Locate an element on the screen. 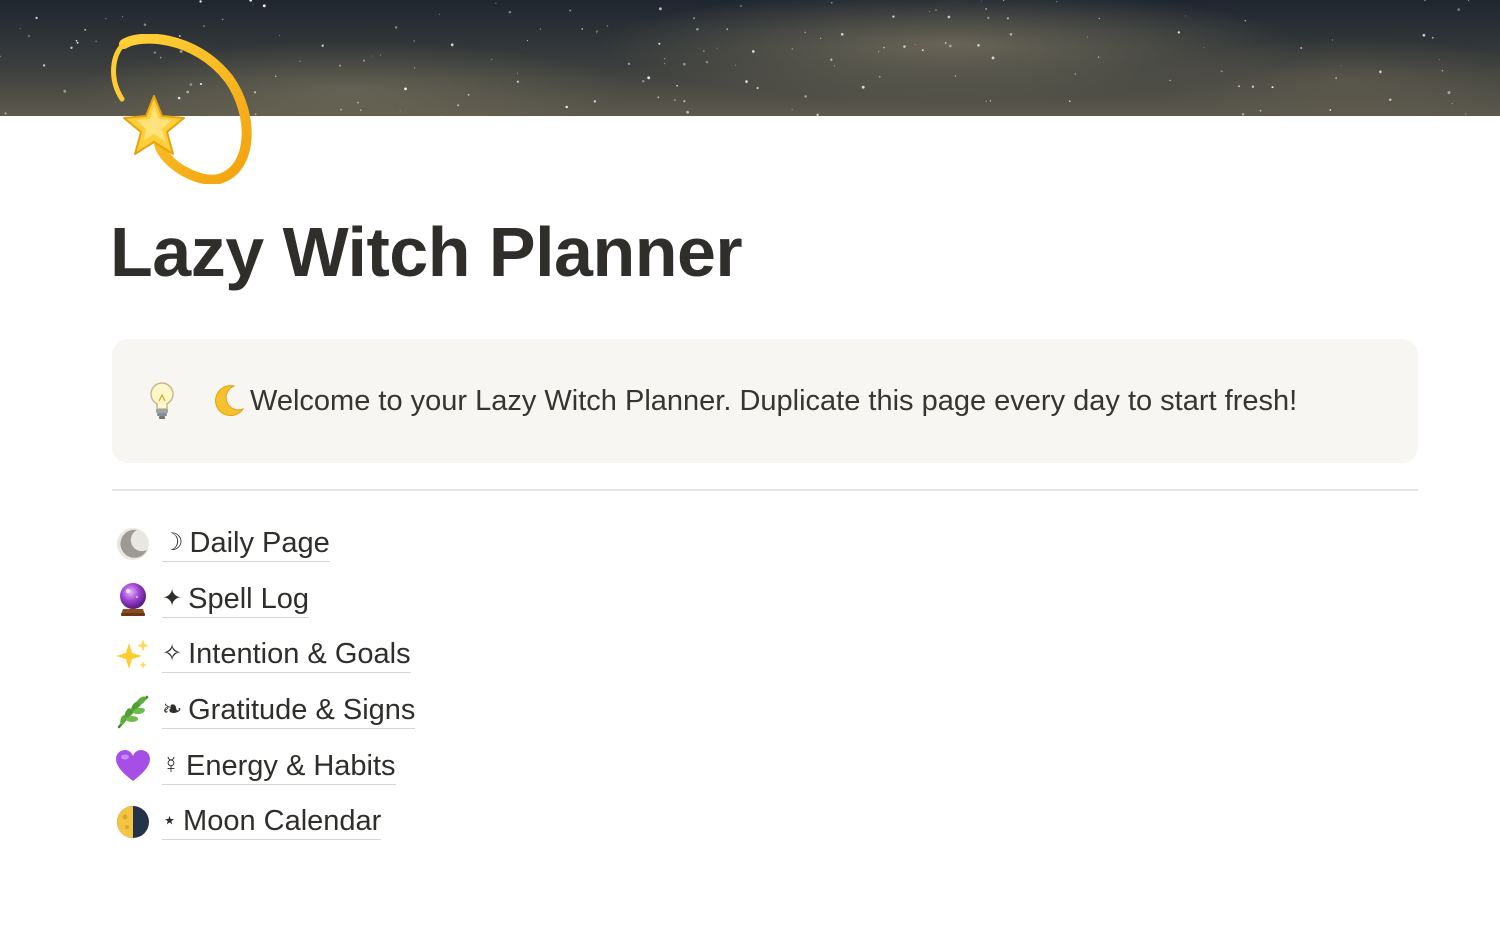 The width and height of the screenshot is (1500, 939). purple-heart-icon is located at coordinates (133, 766).